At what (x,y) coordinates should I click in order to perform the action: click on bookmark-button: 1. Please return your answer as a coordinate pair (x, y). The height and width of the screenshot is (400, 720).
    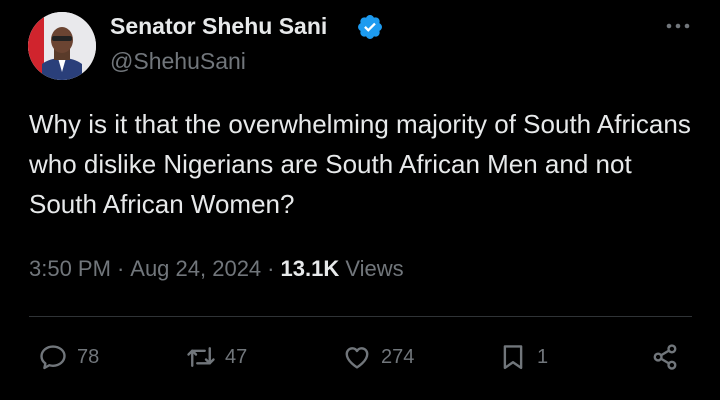
    Looking at the image, I should click on (523, 357).